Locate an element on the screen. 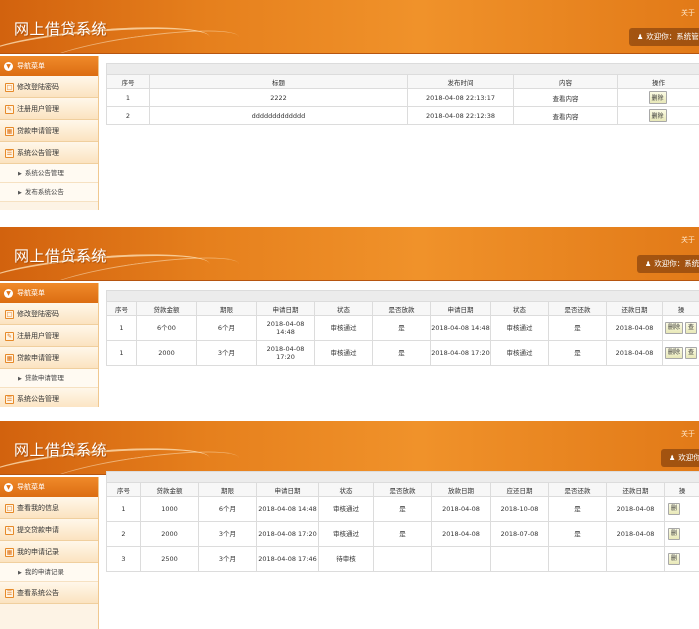 This screenshot has width=699, height=629. sidebar-item-view-announcements: ☰ 查看系统公告 is located at coordinates (49, 593).